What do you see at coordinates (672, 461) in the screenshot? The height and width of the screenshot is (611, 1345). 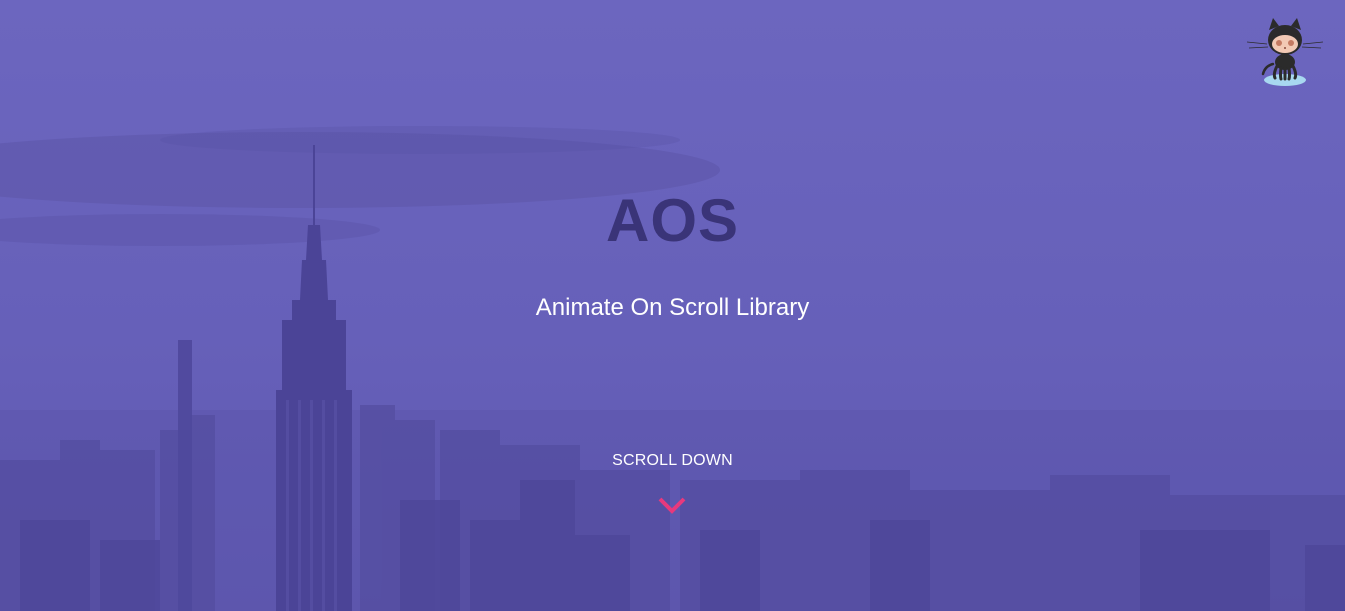 I see `scroll-down-label: SCROLL DOWN` at bounding box center [672, 461].